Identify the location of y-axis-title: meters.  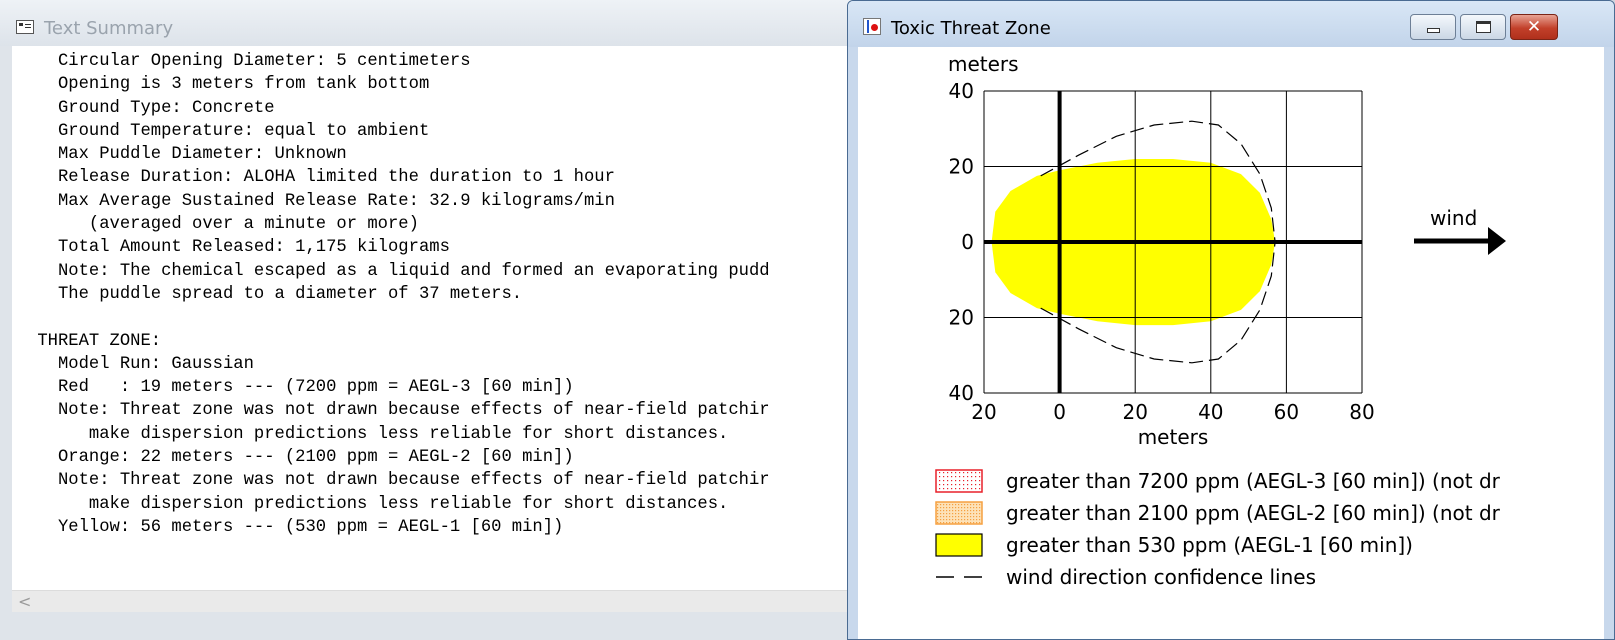
(983, 64).